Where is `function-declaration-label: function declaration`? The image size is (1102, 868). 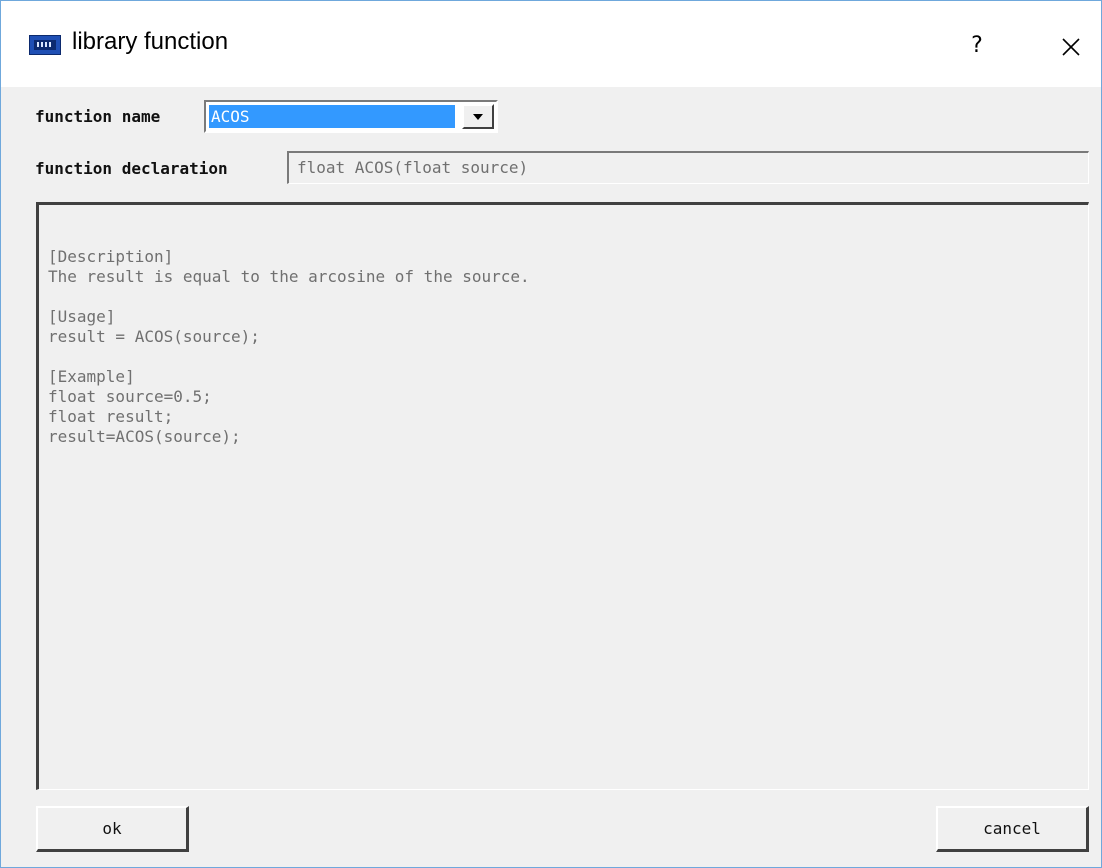 function-declaration-label: function declaration is located at coordinates (131, 168).